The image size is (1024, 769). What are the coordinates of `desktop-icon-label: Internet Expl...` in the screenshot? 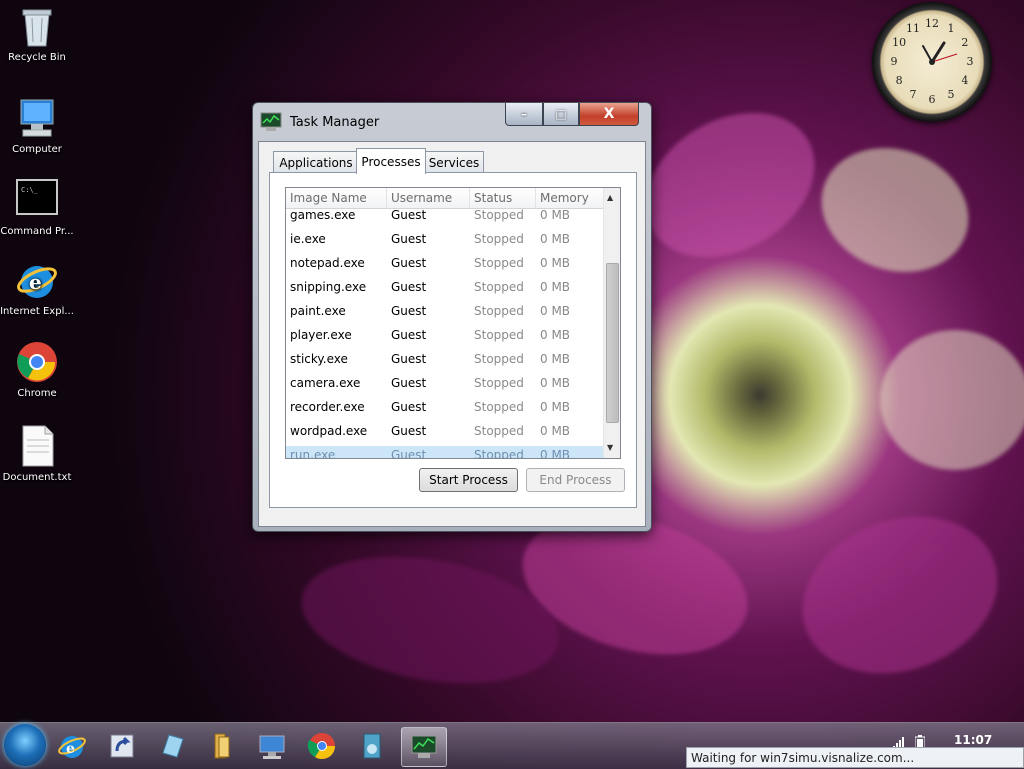 It's located at (37, 311).